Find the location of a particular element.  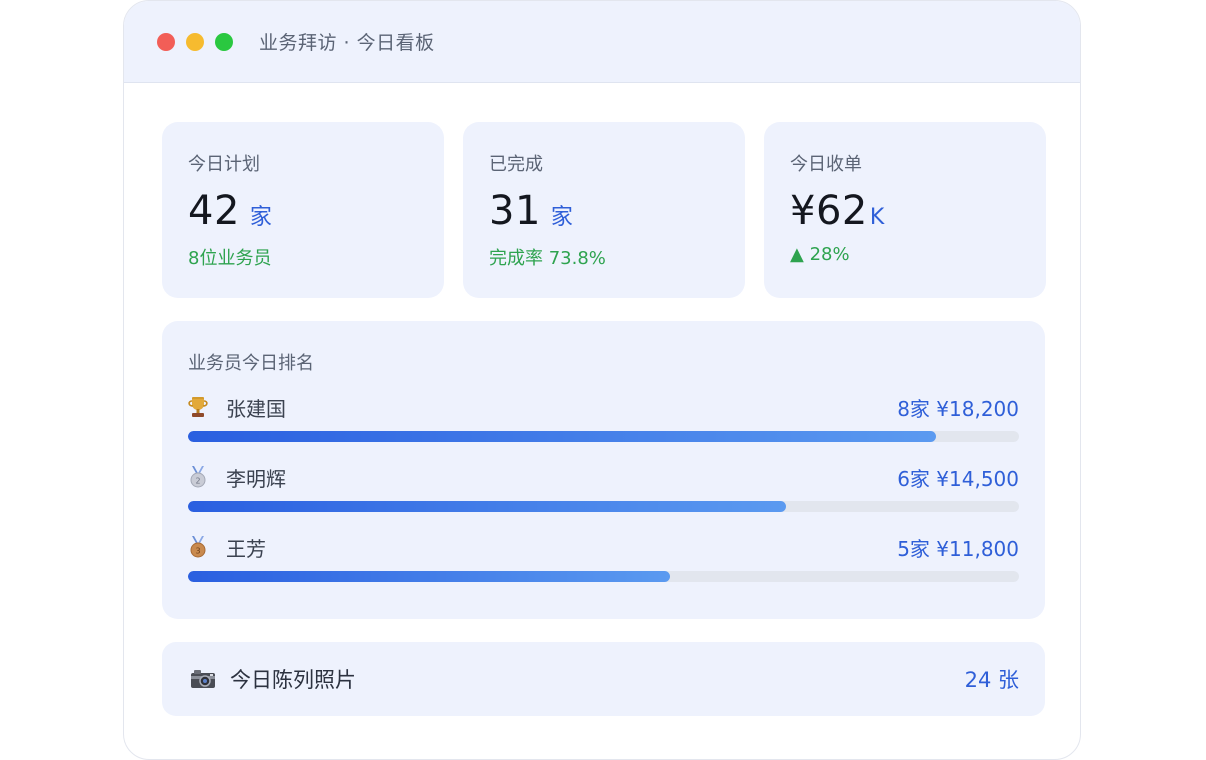

rank-name: 李明辉 is located at coordinates (256, 478).